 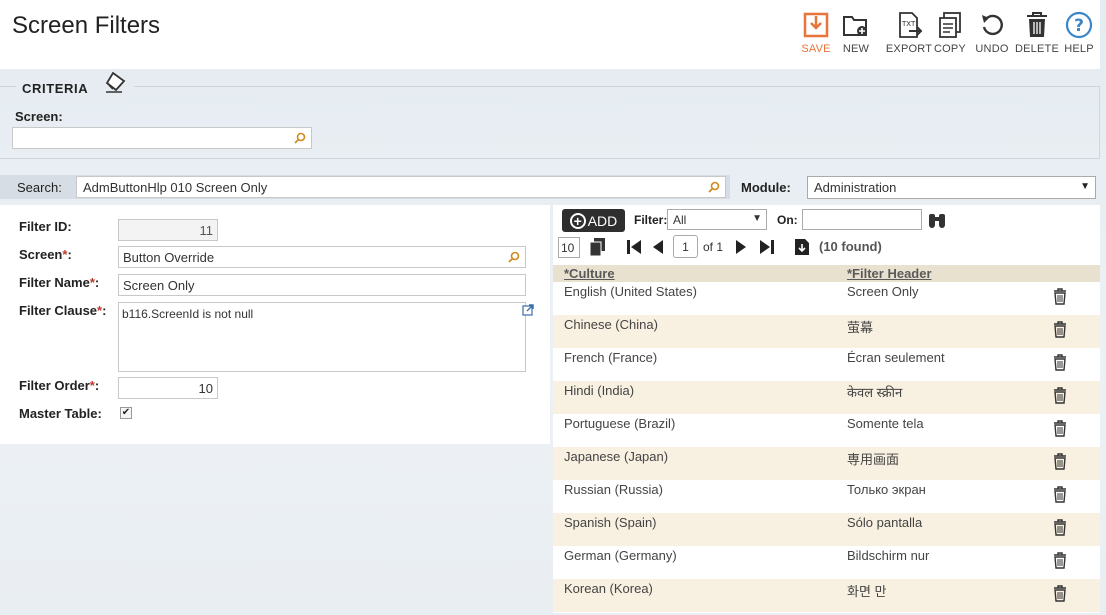 What do you see at coordinates (826, 463) in the screenshot?
I see `table-row: Japanese (Japan) 専用画面` at bounding box center [826, 463].